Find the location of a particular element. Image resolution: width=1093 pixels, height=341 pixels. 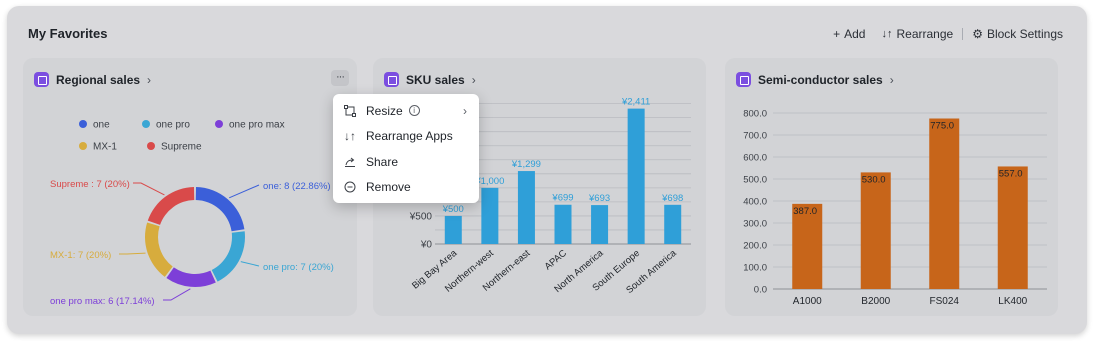

slice-label: MX-1: 7 (20%) is located at coordinates (80, 255).